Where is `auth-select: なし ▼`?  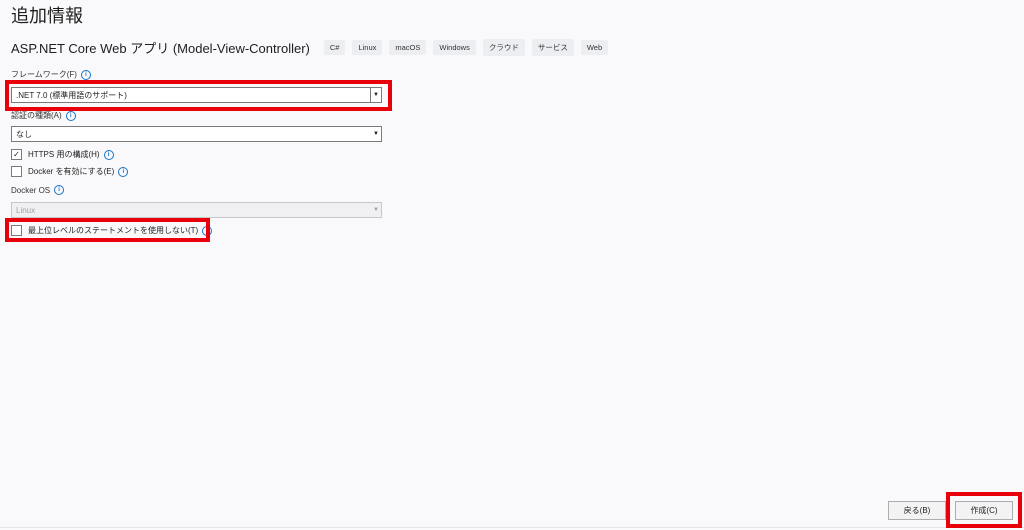 auth-select: なし ▼ is located at coordinates (196, 134).